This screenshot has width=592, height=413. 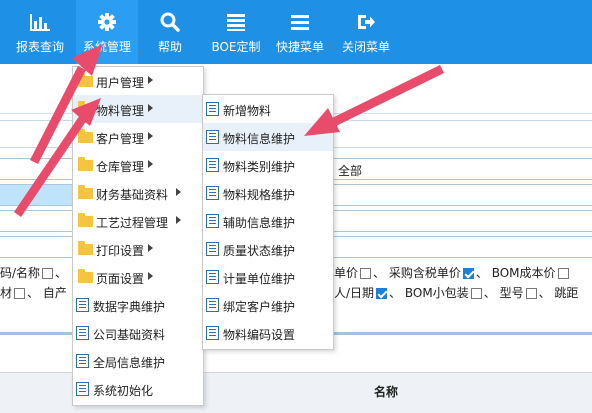 I want to click on annotation-arrow-to-material-info, so click(x=374, y=100).